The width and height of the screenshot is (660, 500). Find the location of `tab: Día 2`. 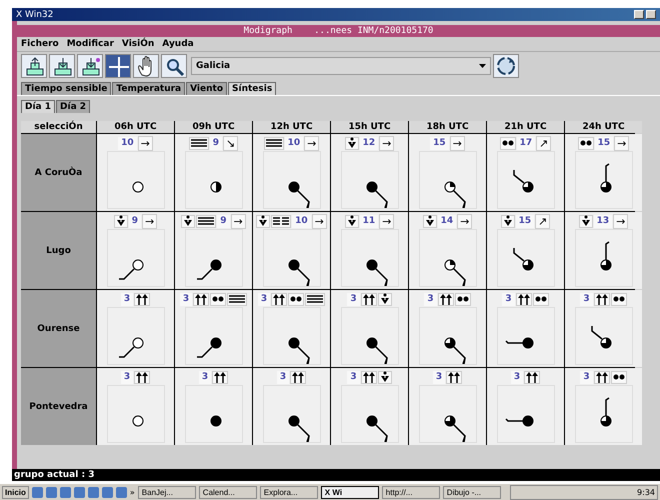

tab: Día 2 is located at coordinates (73, 106).